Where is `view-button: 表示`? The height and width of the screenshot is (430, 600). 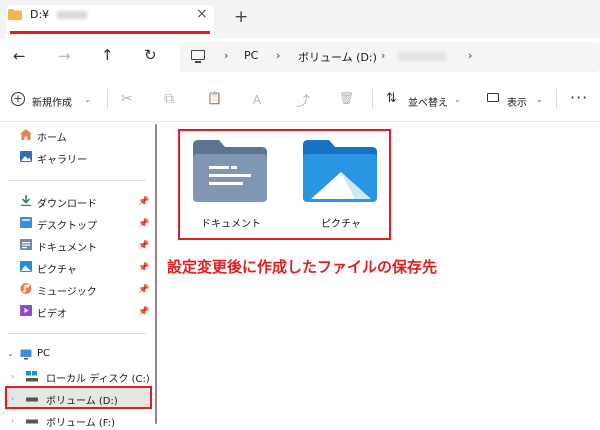 view-button: 表示 is located at coordinates (517, 101).